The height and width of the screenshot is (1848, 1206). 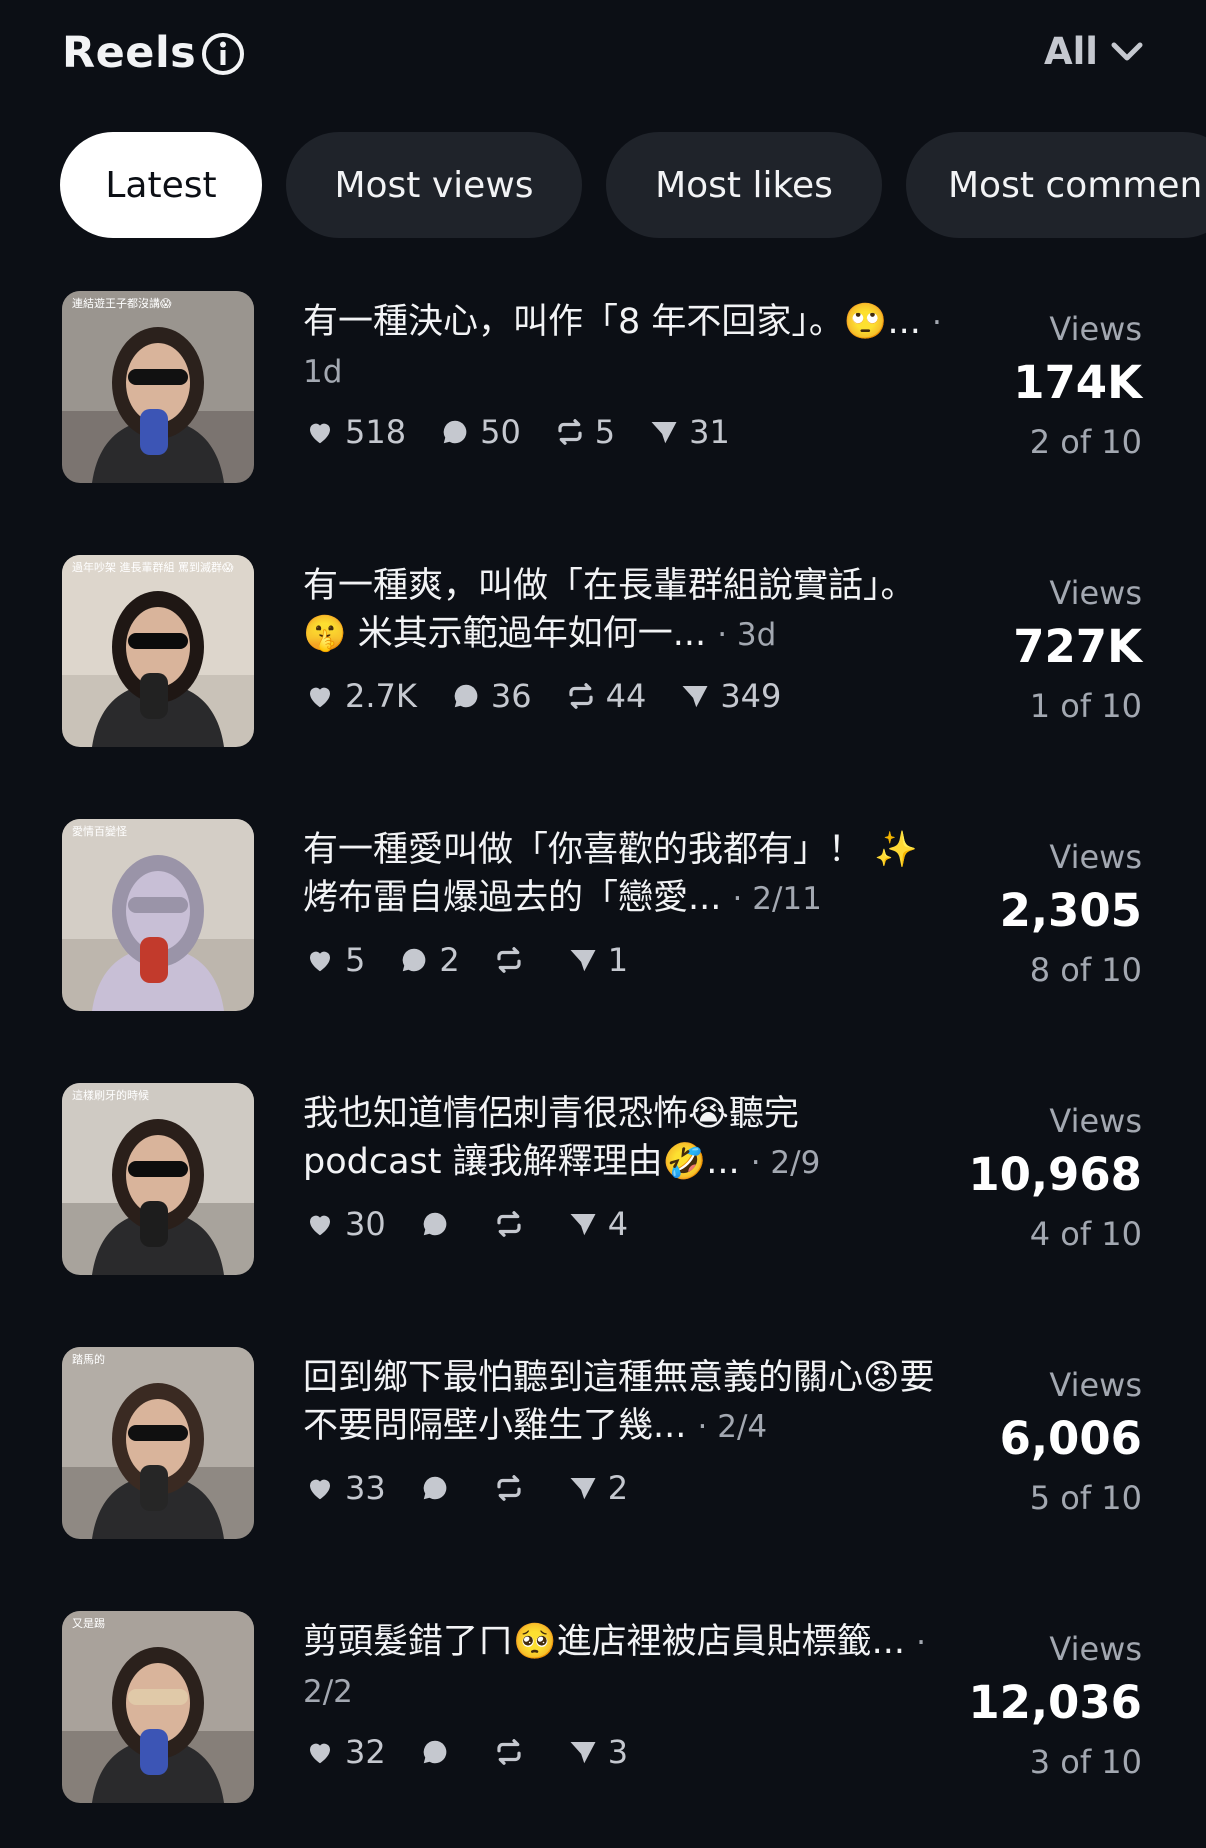 What do you see at coordinates (365, 1224) in the screenshot?
I see `likes-count: 30` at bounding box center [365, 1224].